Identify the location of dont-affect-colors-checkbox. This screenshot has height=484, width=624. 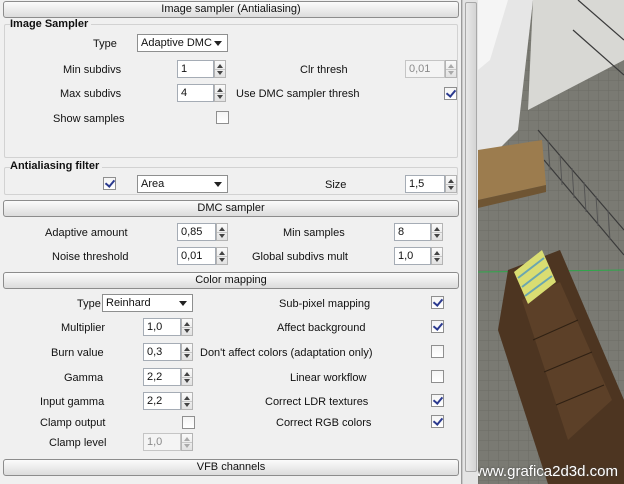
(437, 351).